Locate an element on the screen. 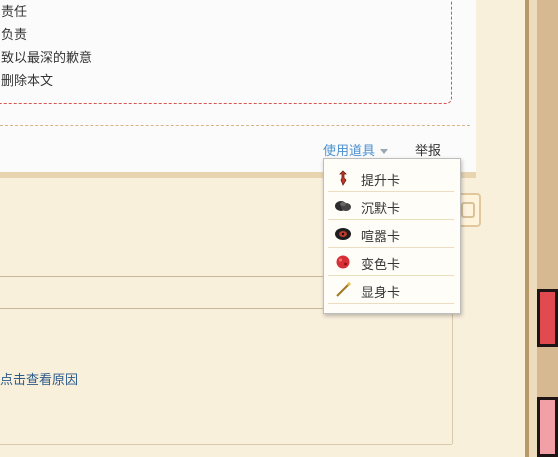  dropdown-item-label: 提升卡 is located at coordinates (381, 181).